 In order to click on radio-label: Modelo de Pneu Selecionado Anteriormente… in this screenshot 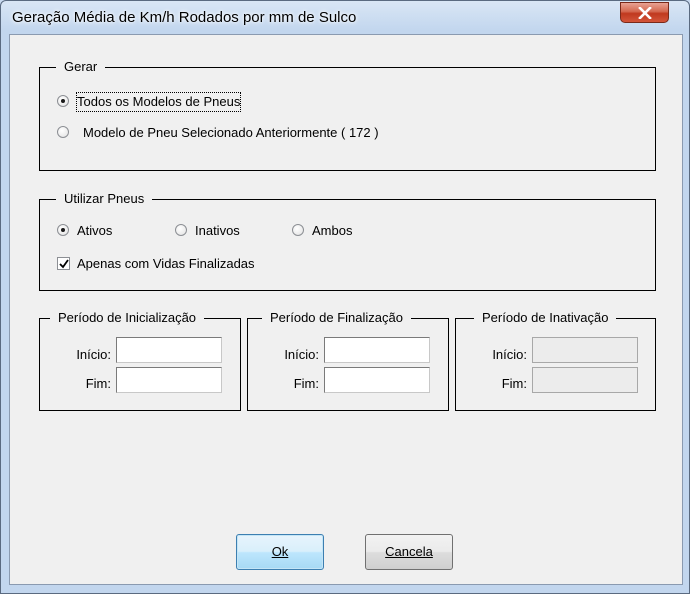, I will do `click(231, 132)`.